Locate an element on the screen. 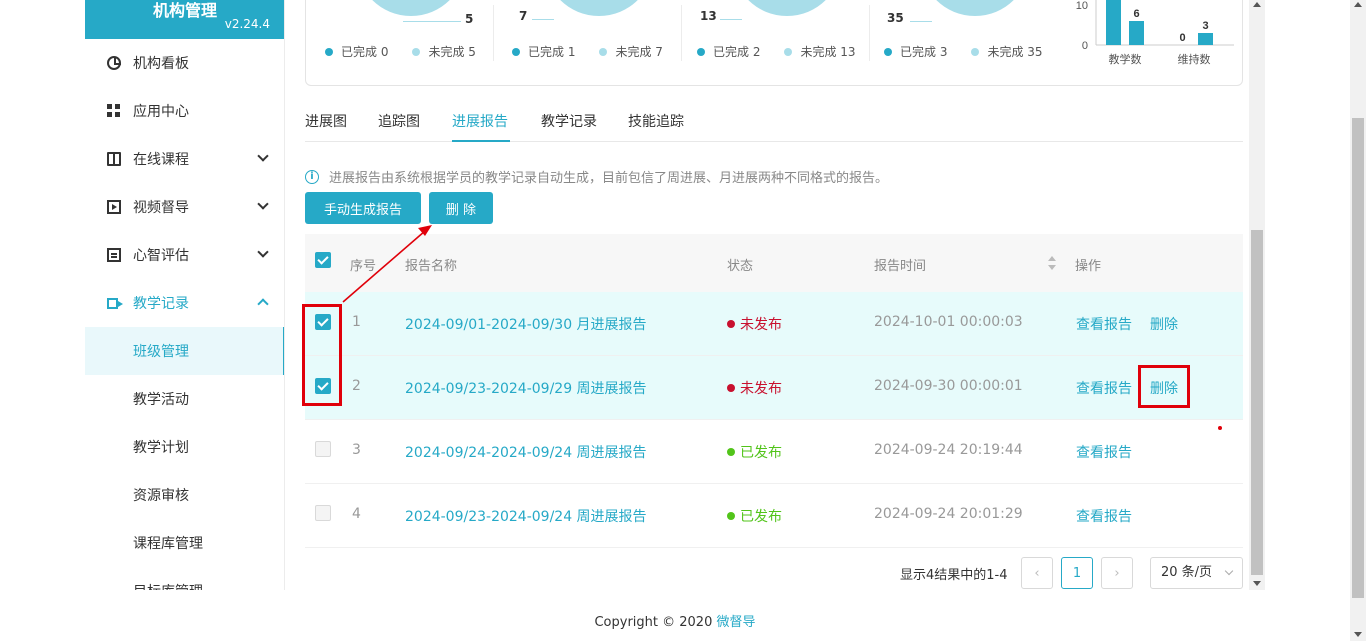 The image size is (1366, 641). generate-report-button: 手动生成报告 is located at coordinates (363, 208).